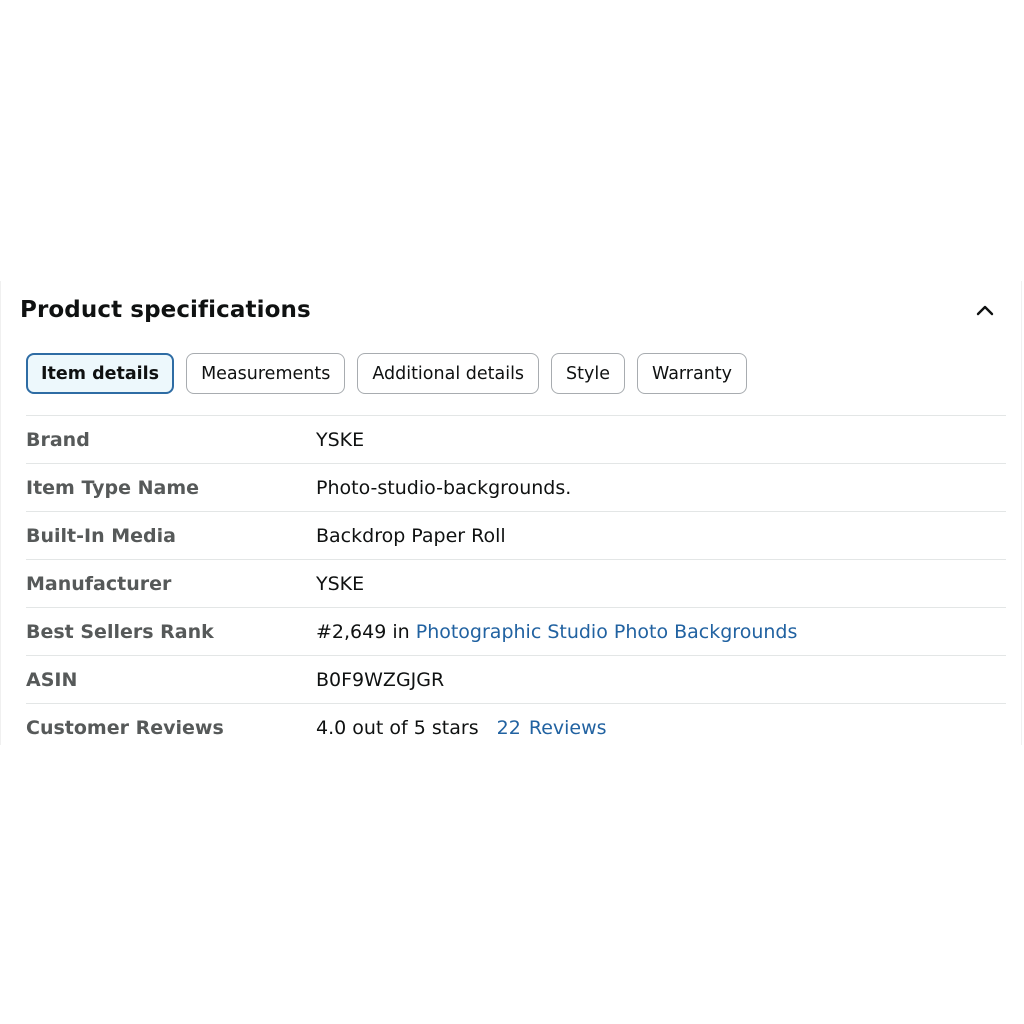 This screenshot has width=1024, height=1024. What do you see at coordinates (340, 583) in the screenshot?
I see `spec-value-manufacturer: YSKE` at bounding box center [340, 583].